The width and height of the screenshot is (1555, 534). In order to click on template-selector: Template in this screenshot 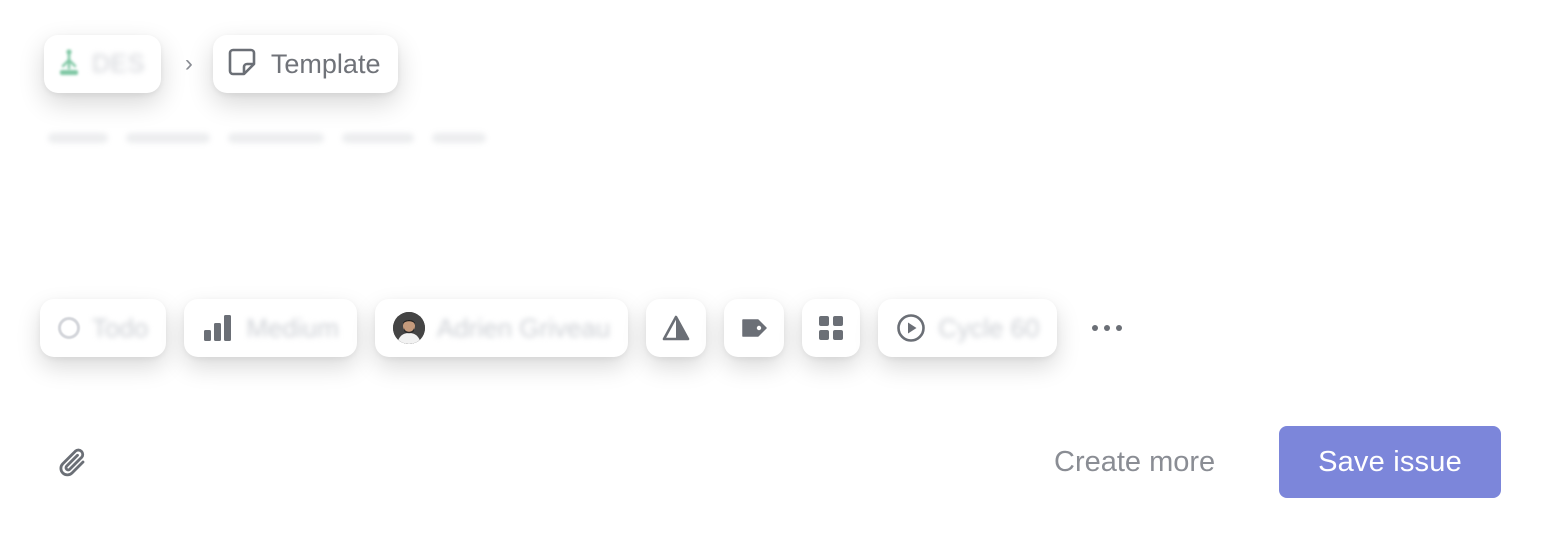, I will do `click(305, 64)`.